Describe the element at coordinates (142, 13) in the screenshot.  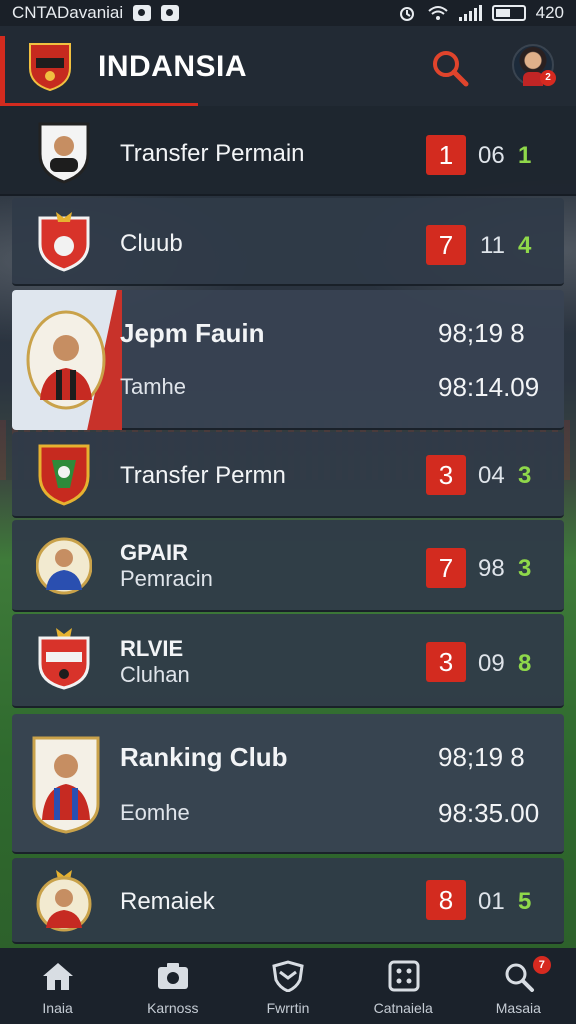
I see `notification-icon` at that location.